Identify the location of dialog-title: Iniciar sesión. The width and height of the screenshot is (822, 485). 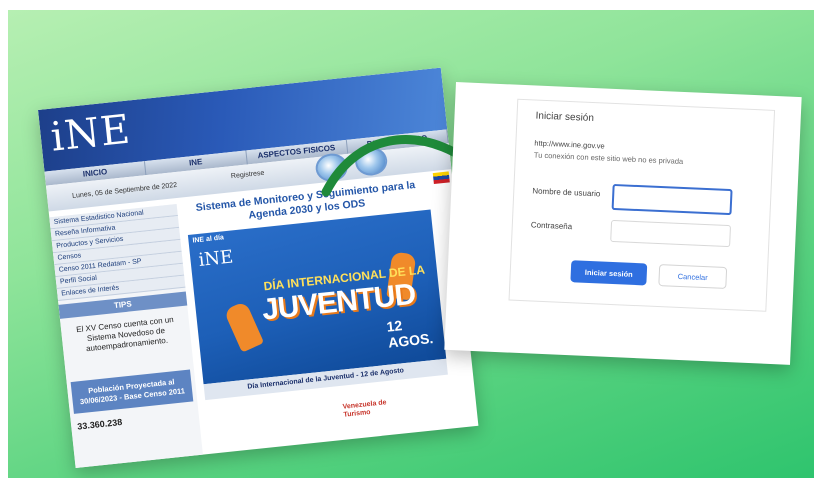
(565, 117).